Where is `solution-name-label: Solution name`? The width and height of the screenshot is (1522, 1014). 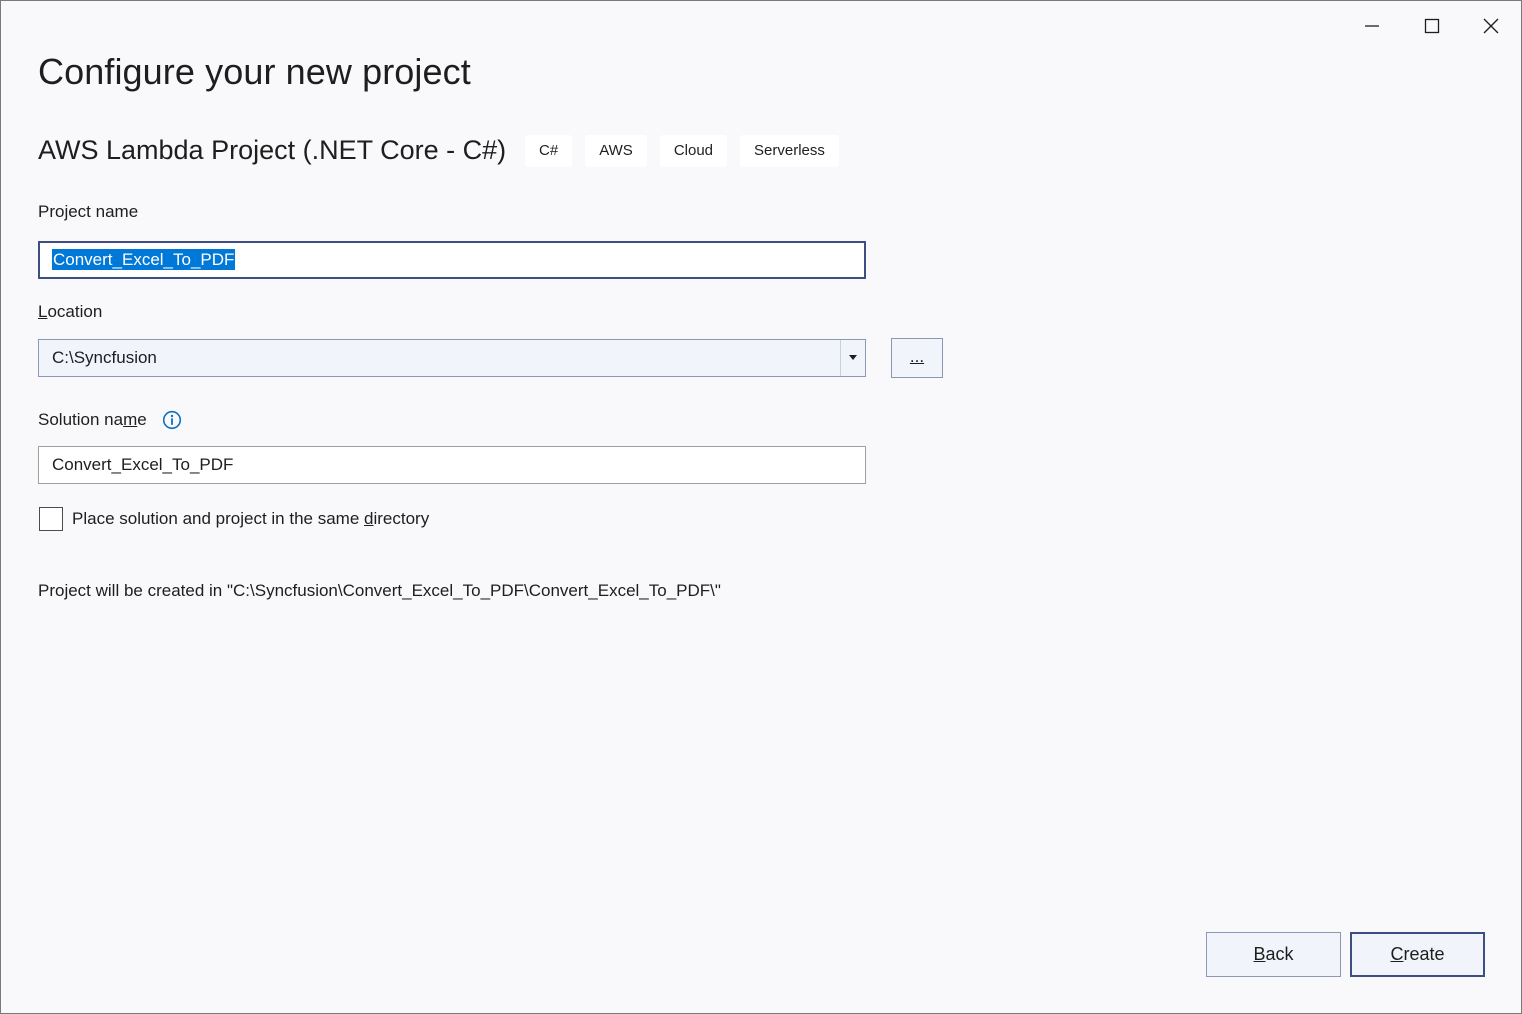
solution-name-label: Solution name is located at coordinates (92, 420).